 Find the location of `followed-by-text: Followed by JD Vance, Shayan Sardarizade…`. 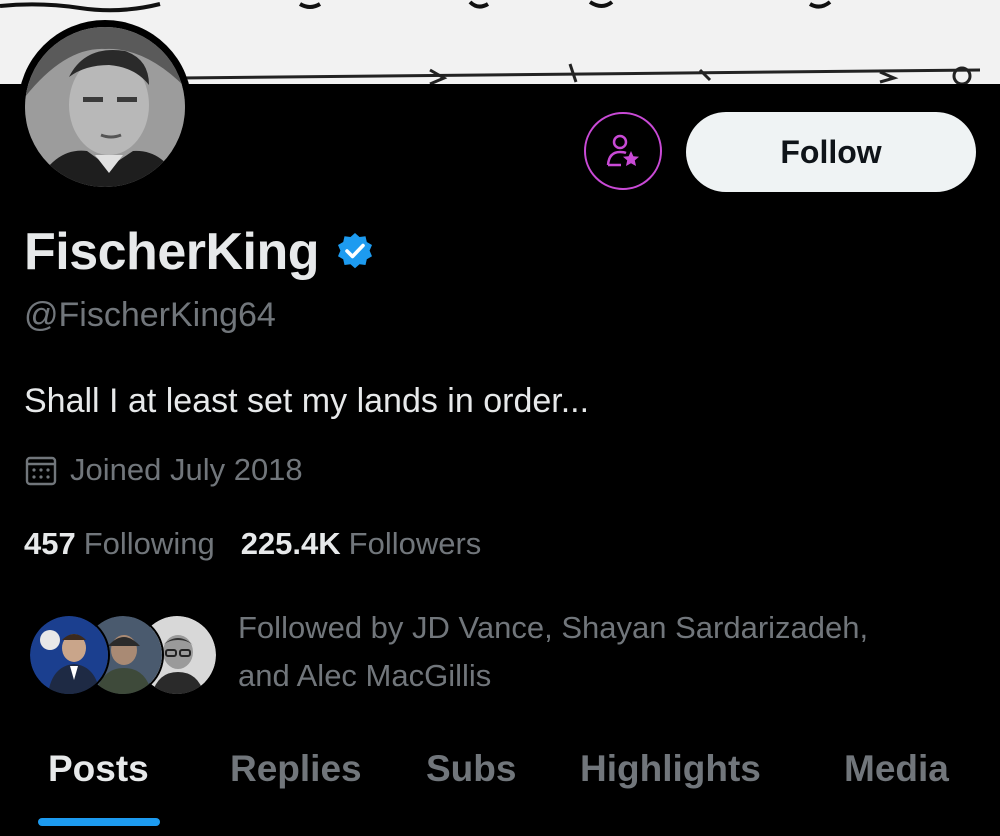

followed-by-text: Followed by JD Vance, Shayan Sardarizade… is located at coordinates (598, 652).